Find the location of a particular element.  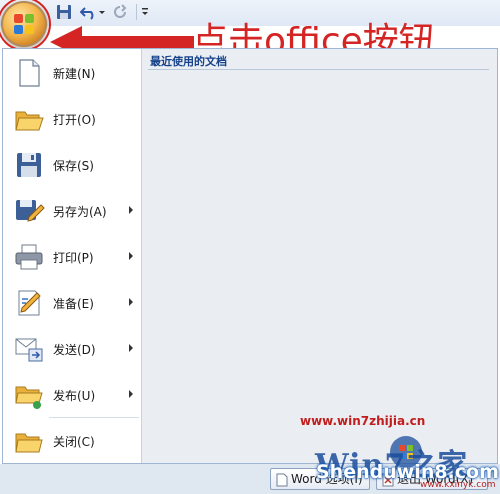

undo-icon is located at coordinates (89, 12).